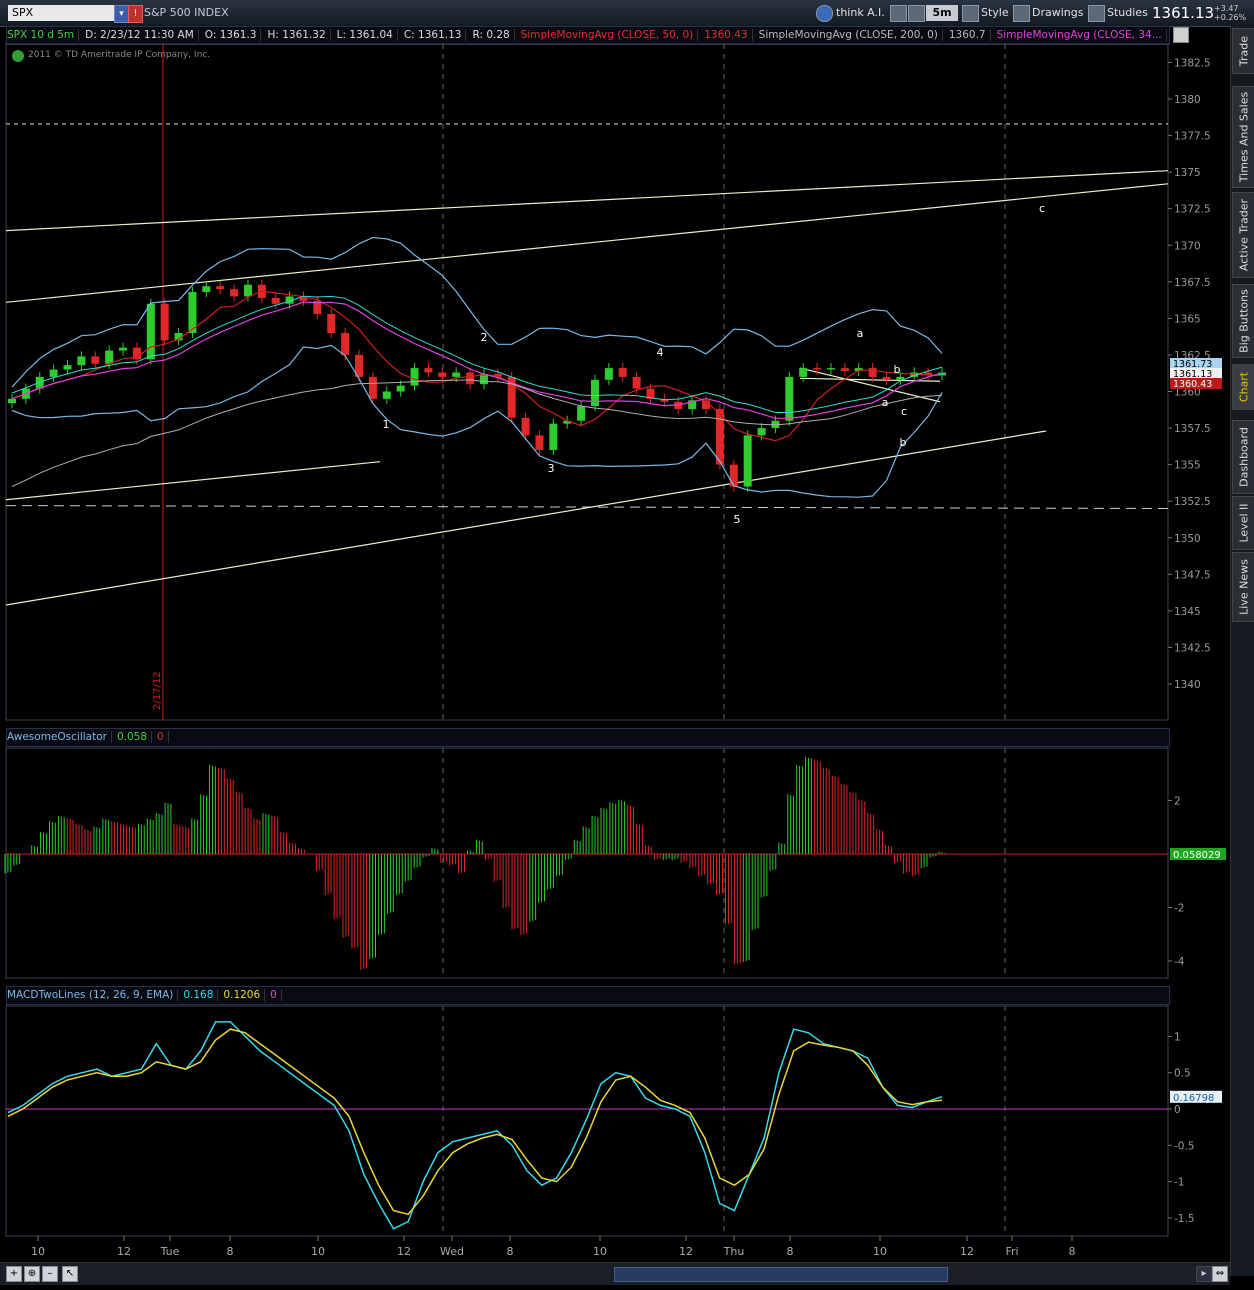 The height and width of the screenshot is (1290, 1254). What do you see at coordinates (1192, 137) in the screenshot?
I see `price-axis-label: 1377.5` at bounding box center [1192, 137].